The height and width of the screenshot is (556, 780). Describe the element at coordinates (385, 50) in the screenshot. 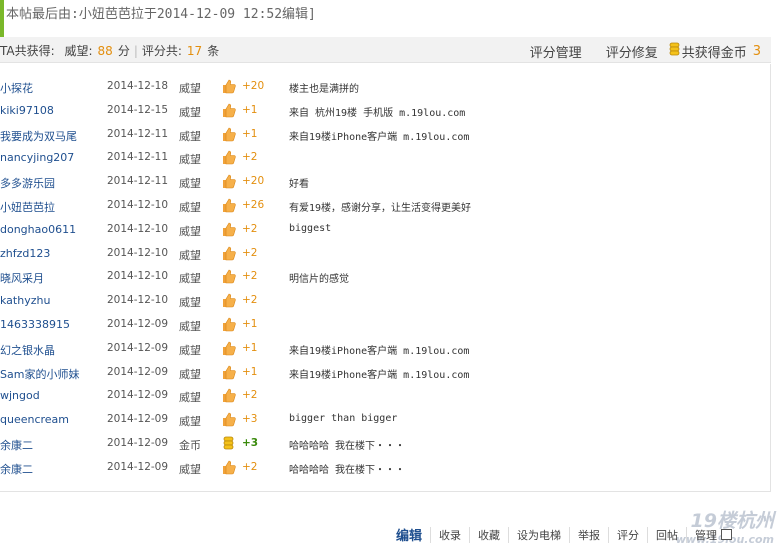

I see `rating-summary-bar: TA共获得: 威望: 88 分 | 评分共: 17 条 评分管理 评分修复 共获得金币 3` at that location.